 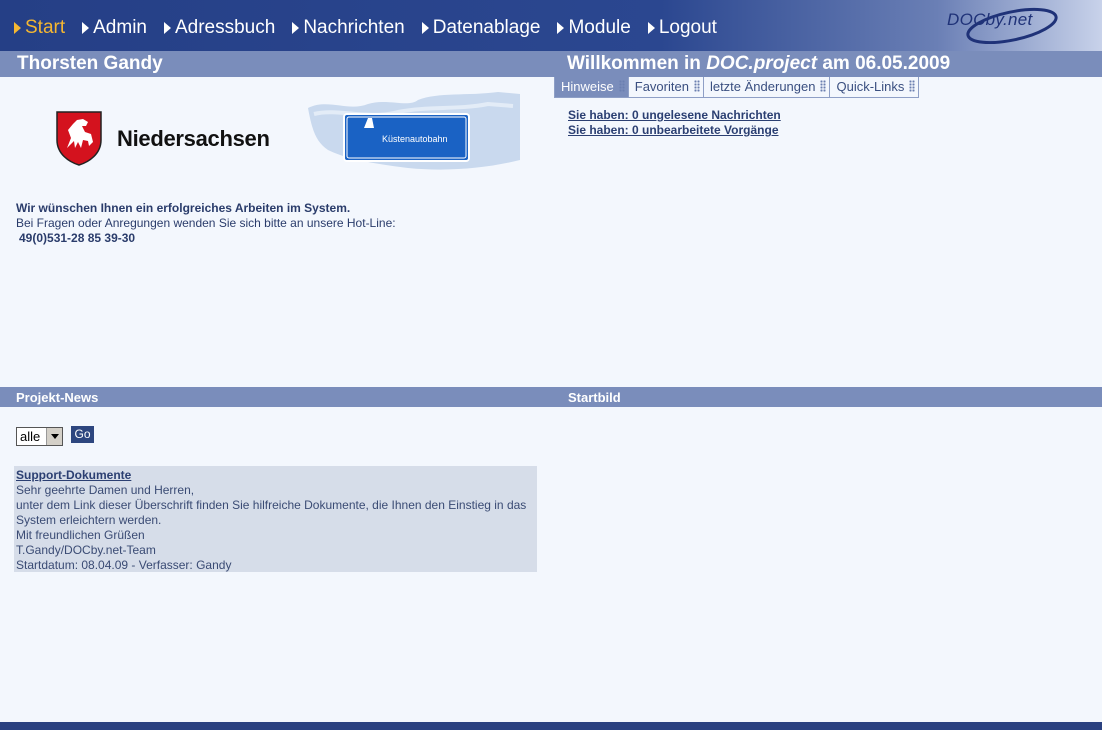 I want to click on tab-label: Quick-Links, so click(x=870, y=86).